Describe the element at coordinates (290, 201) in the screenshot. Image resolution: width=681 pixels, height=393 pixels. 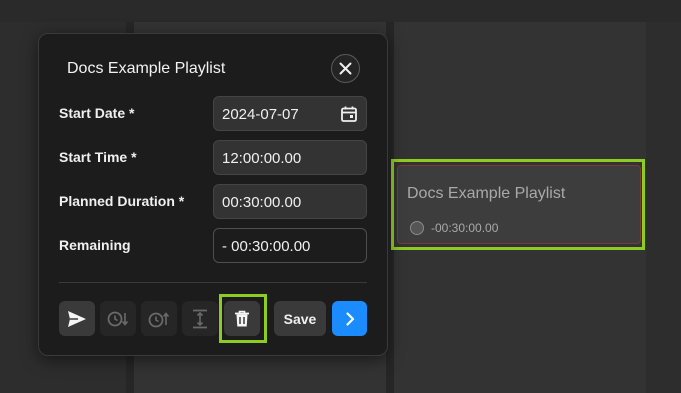
I see `planned-duration-field: 00:30:00.00` at that location.